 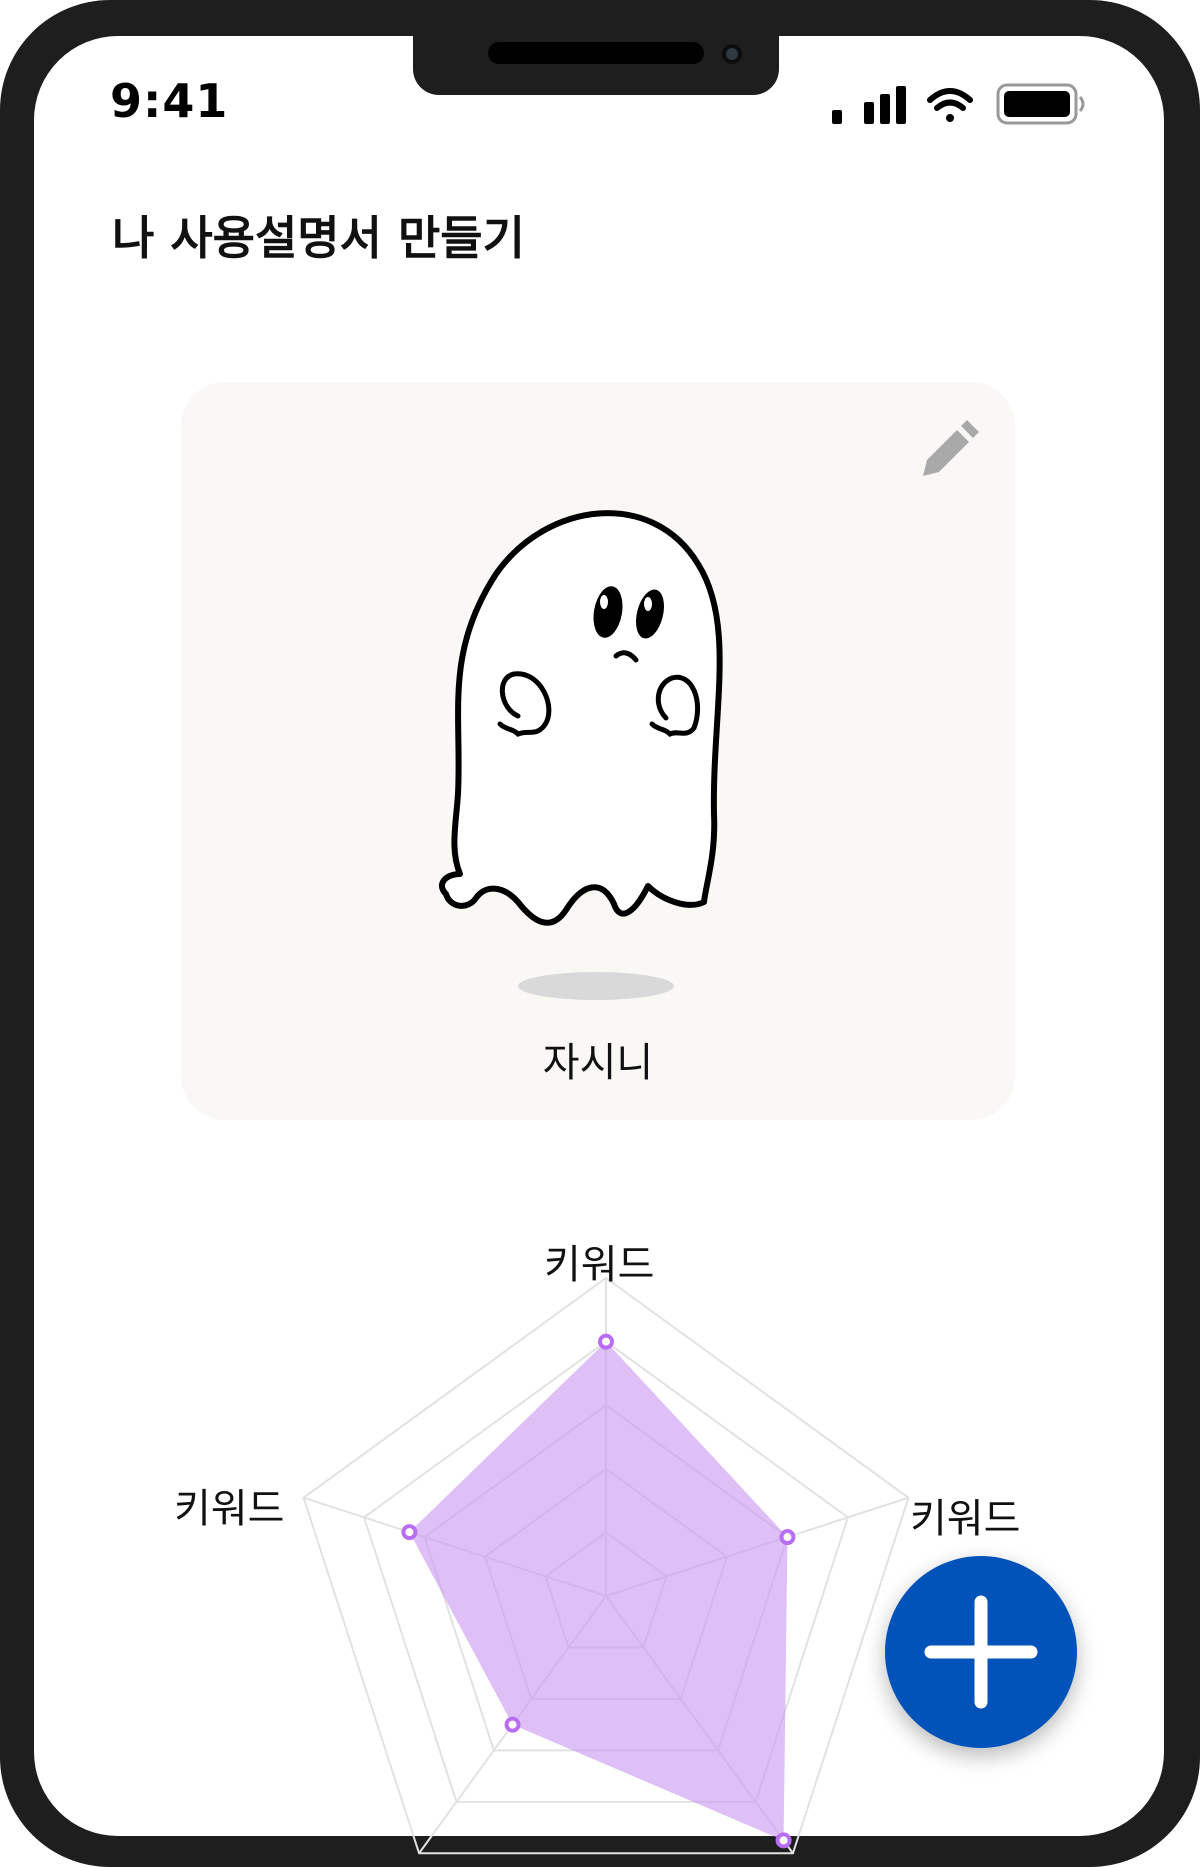 I want to click on pencil-icon, so click(x=948, y=451).